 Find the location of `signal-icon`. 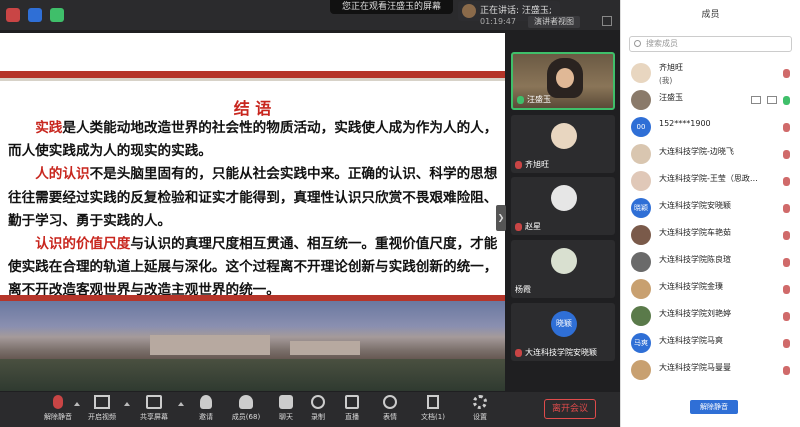

signal-icon is located at coordinates (57, 15).